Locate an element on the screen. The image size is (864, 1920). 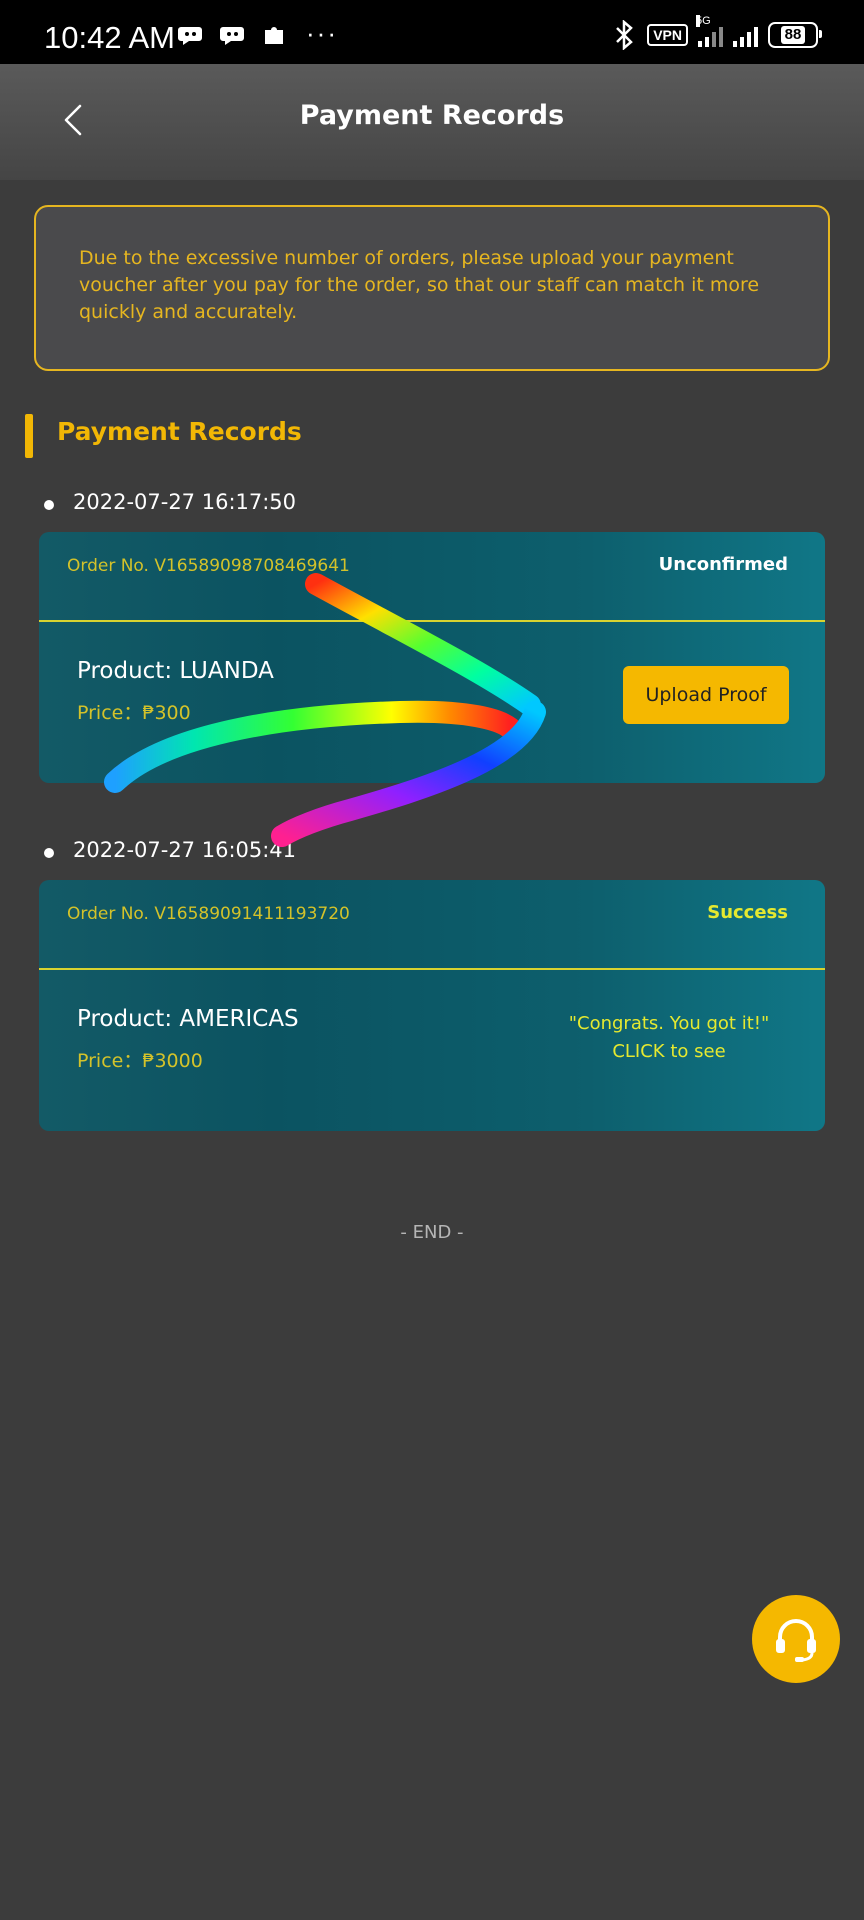
signal-strength-icon is located at coordinates (745, 35).